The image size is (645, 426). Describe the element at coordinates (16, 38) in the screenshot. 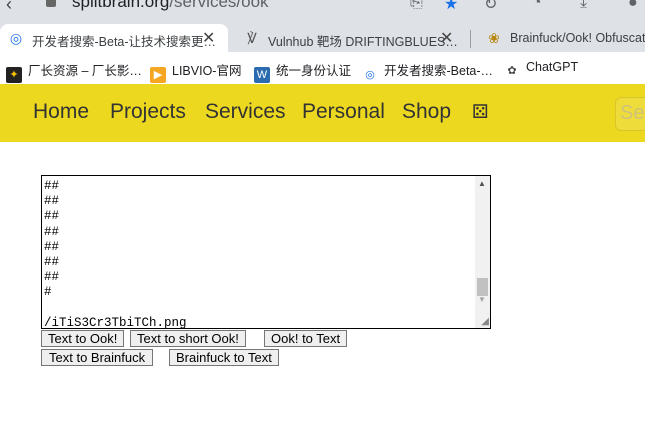

I see `dev-search-favicon-icon: ◎` at that location.